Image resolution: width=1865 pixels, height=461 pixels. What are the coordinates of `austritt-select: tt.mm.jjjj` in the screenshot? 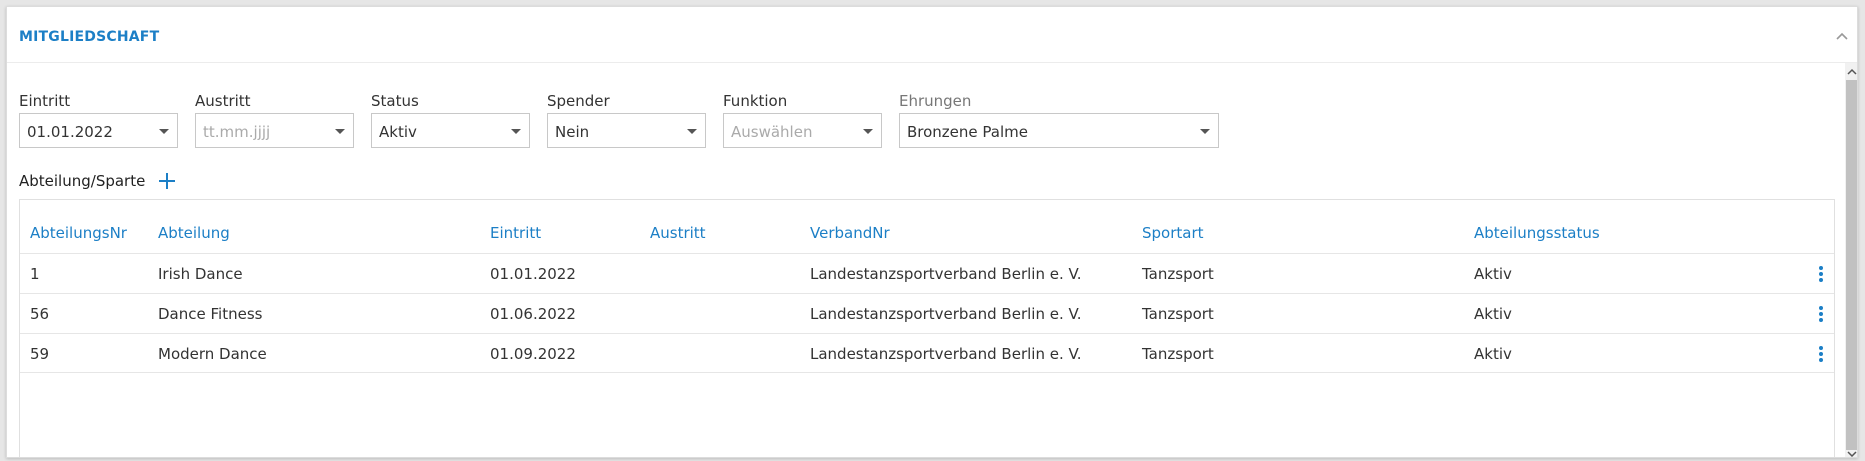 It's located at (274, 130).